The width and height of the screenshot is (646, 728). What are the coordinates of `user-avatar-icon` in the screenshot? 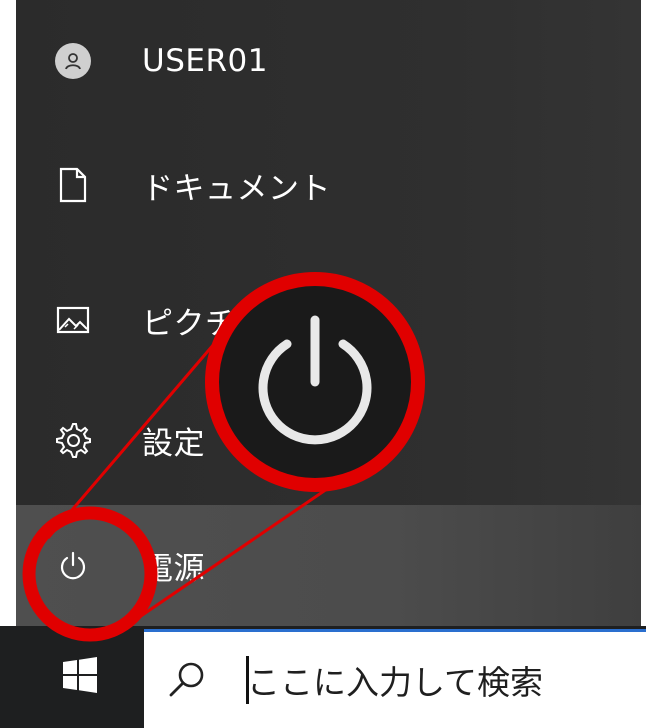 It's located at (73, 61).